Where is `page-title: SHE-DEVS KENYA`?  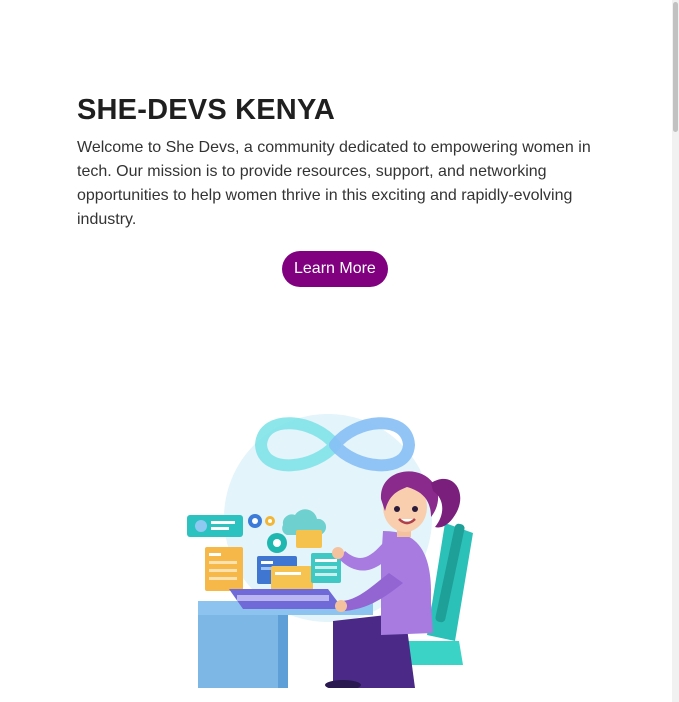 page-title: SHE-DEVS KENYA is located at coordinates (206, 110).